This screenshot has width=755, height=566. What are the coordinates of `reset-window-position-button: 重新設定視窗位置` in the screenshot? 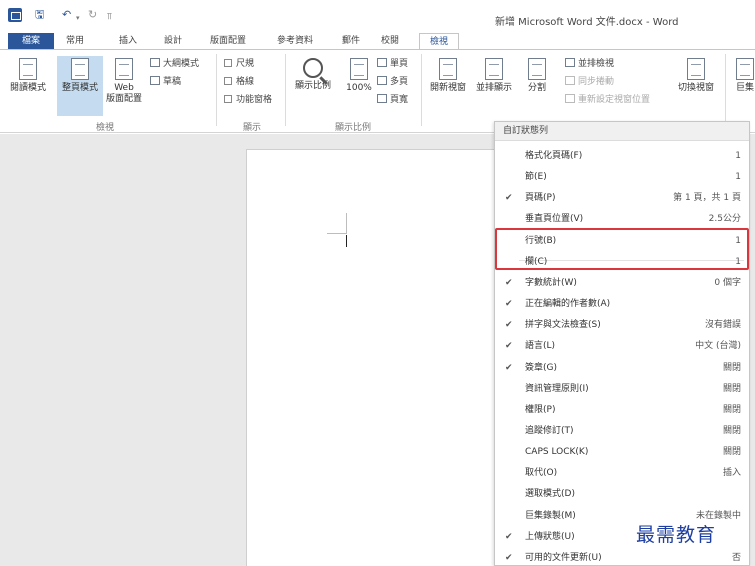 It's located at (607, 100).